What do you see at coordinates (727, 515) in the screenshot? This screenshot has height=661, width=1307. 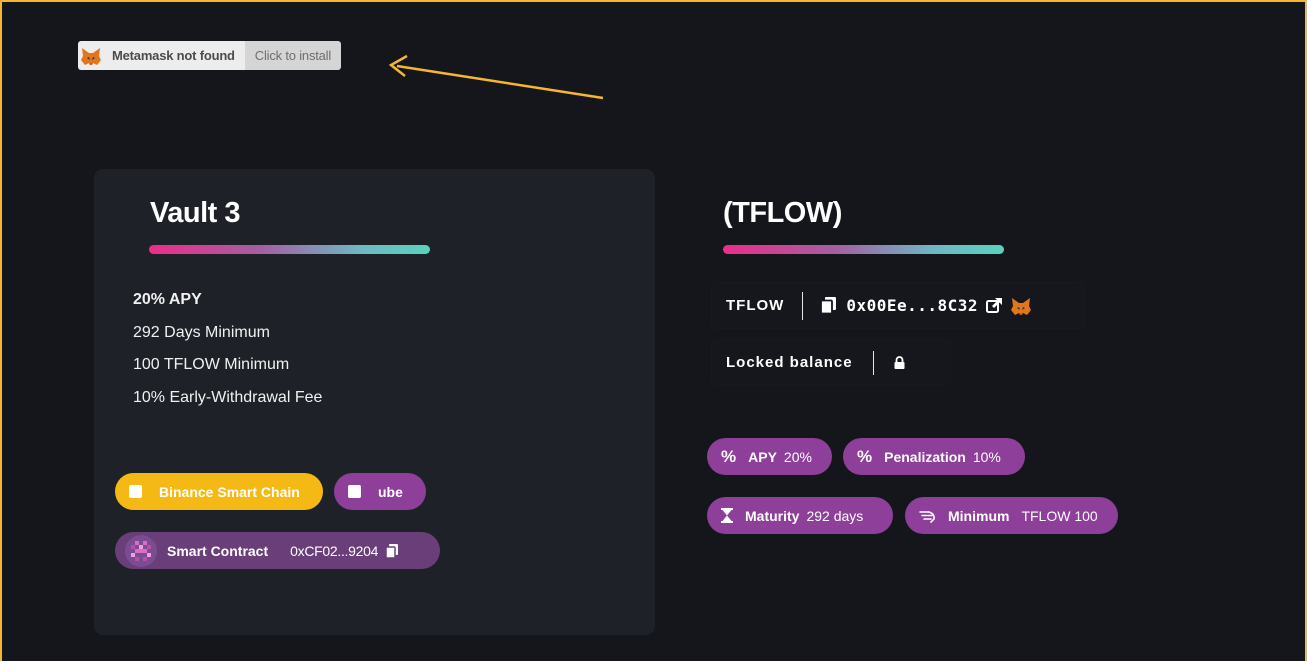 I see `hourglass-icon` at bounding box center [727, 515].